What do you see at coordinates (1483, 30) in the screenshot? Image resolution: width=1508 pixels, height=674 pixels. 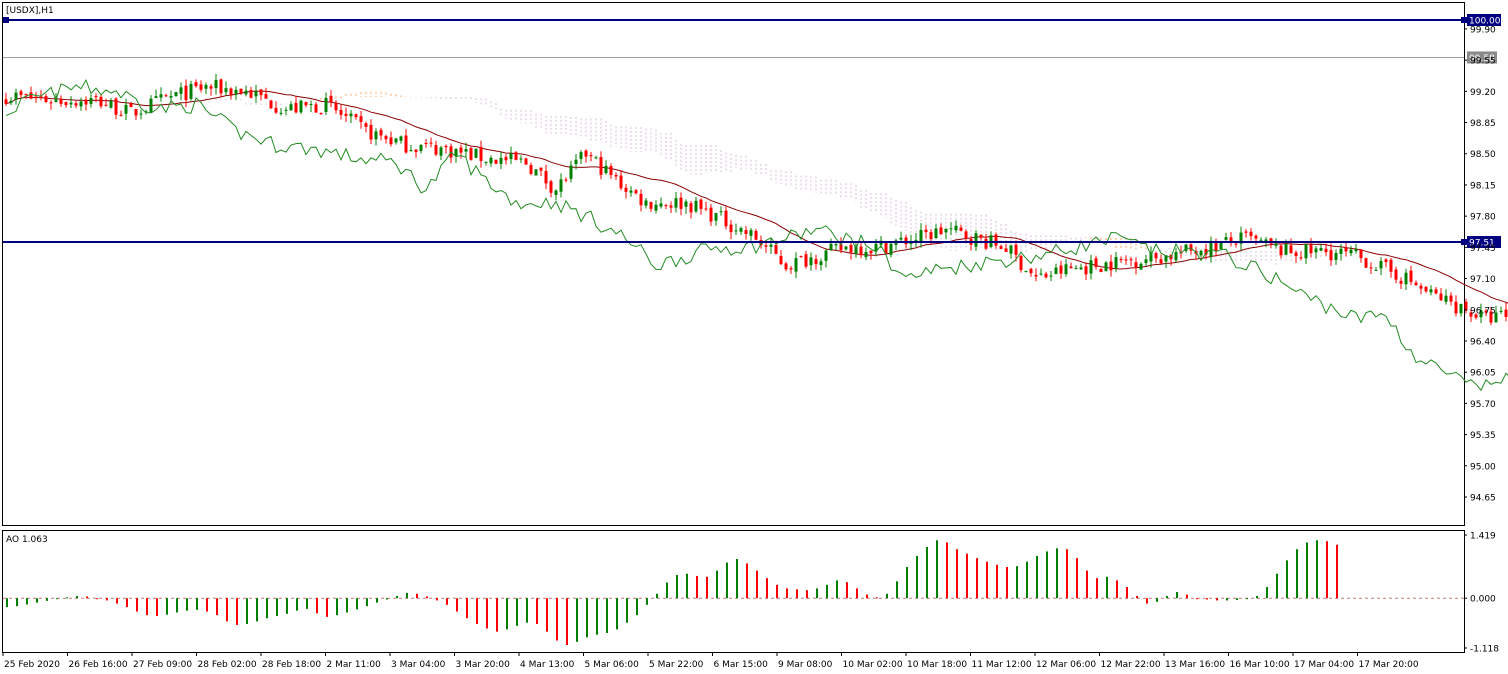 I see `y-tick-label: 99.90` at bounding box center [1483, 30].